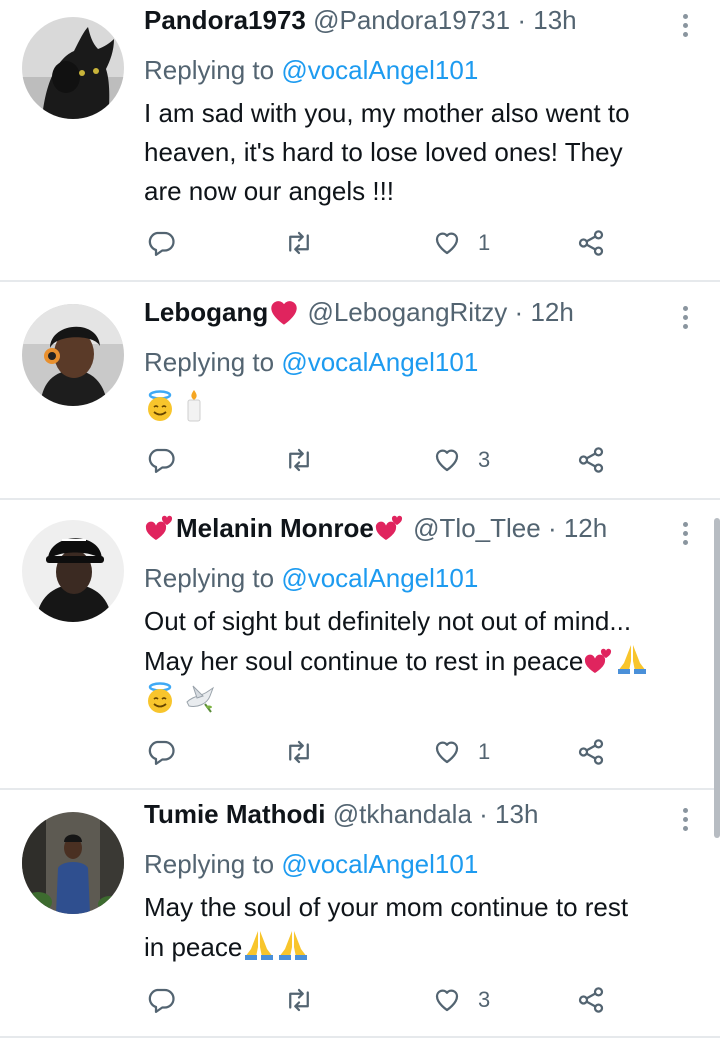  What do you see at coordinates (206, 312) in the screenshot?
I see `display-name: Lebogang` at bounding box center [206, 312].